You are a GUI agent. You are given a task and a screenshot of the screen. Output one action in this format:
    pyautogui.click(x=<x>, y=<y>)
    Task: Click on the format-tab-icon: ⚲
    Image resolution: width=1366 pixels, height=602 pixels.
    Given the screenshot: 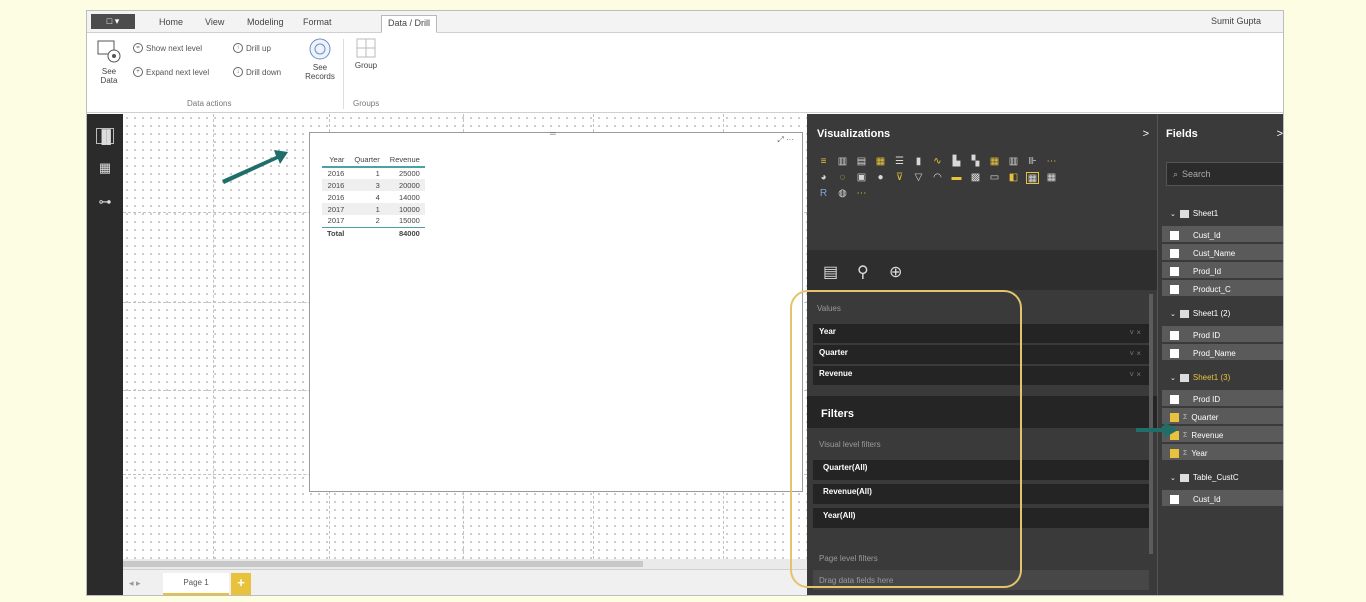 What is the action you would take?
    pyautogui.click(x=863, y=272)
    